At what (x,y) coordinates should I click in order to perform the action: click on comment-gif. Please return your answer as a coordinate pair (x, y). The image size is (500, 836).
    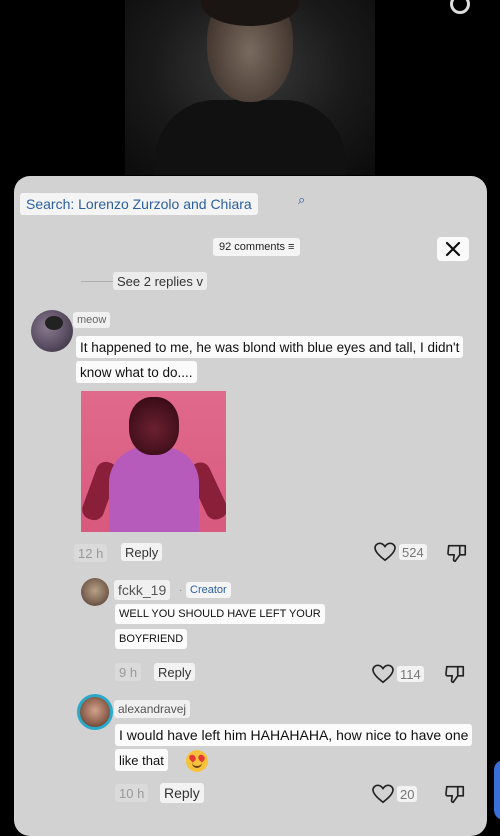
    Looking at the image, I should click on (153, 461).